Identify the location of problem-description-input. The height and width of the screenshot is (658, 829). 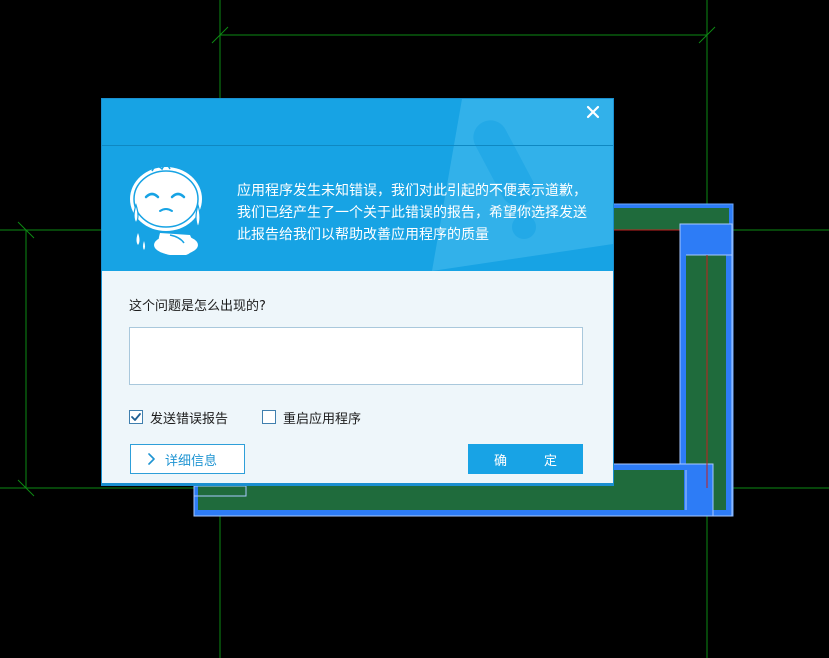
(356, 356).